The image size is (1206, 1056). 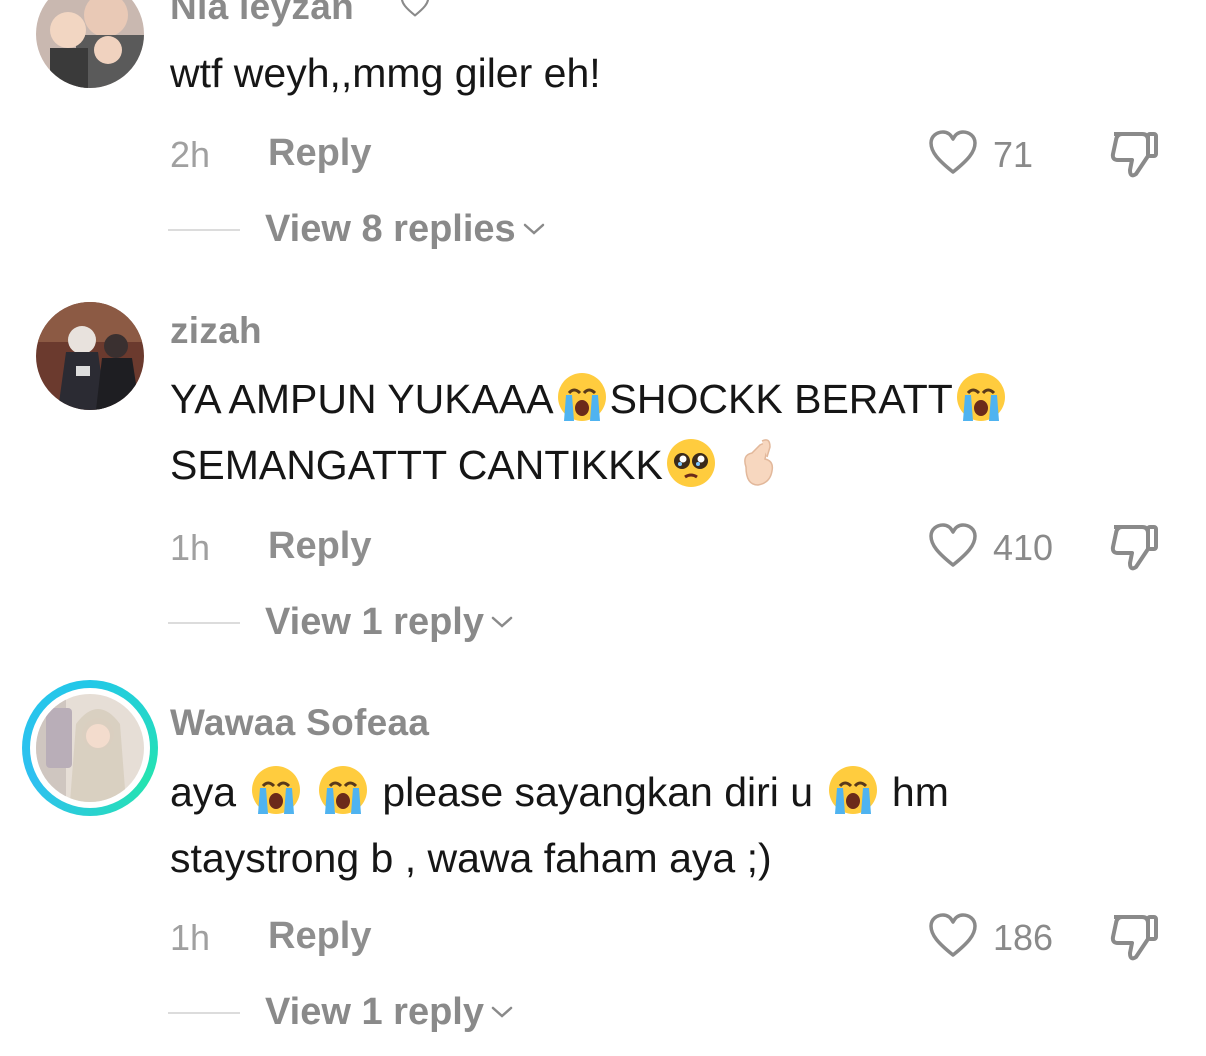 What do you see at coordinates (362, 399) in the screenshot?
I see `comment-text-segment: YA AMPUN YUKAAA` at bounding box center [362, 399].